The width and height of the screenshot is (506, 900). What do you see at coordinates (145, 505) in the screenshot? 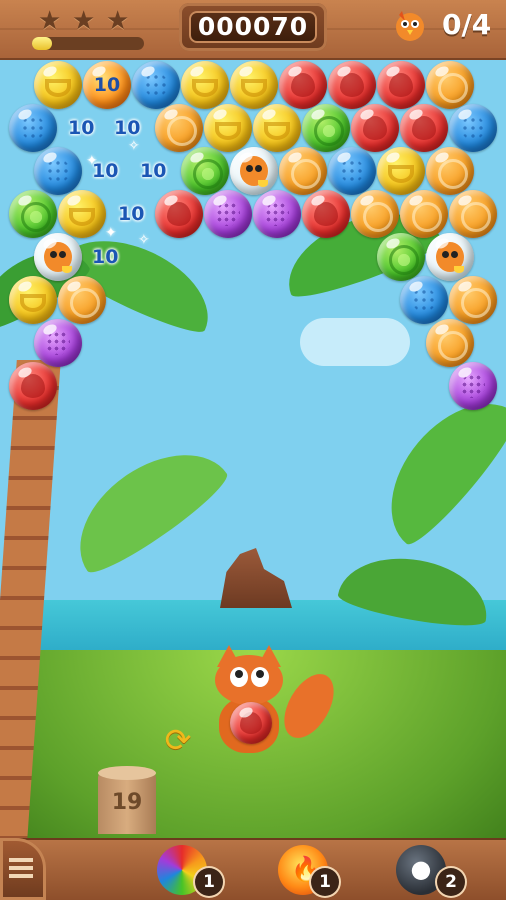
I see `banana-leaf` at bounding box center [145, 505].